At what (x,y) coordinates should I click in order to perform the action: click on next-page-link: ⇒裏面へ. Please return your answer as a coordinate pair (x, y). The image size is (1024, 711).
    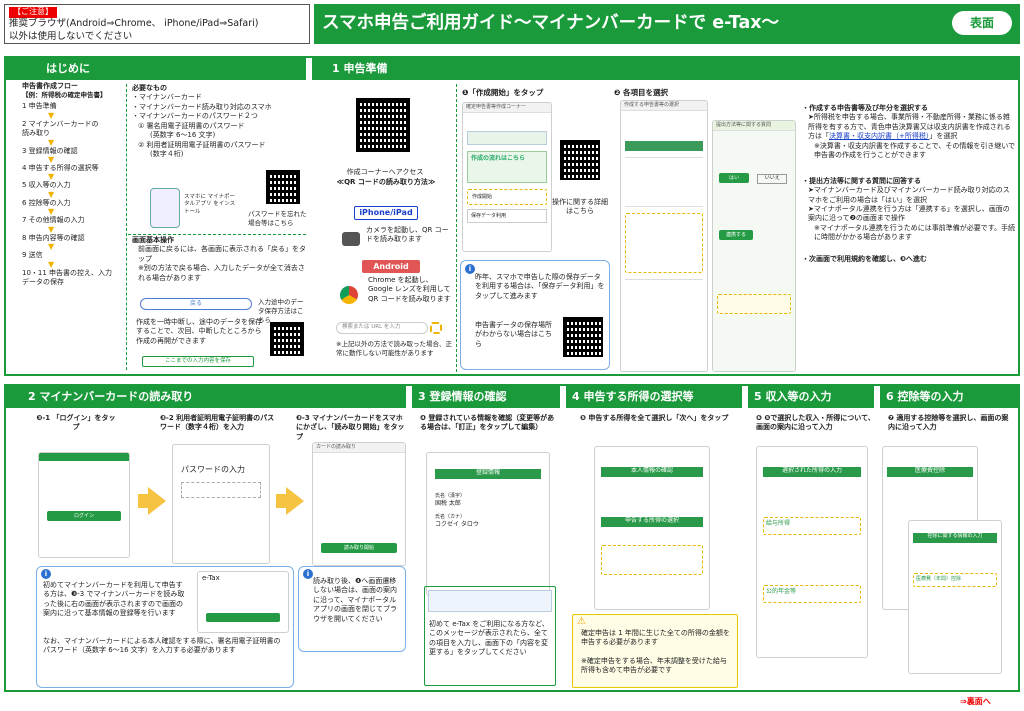
    Looking at the image, I should click on (975, 702).